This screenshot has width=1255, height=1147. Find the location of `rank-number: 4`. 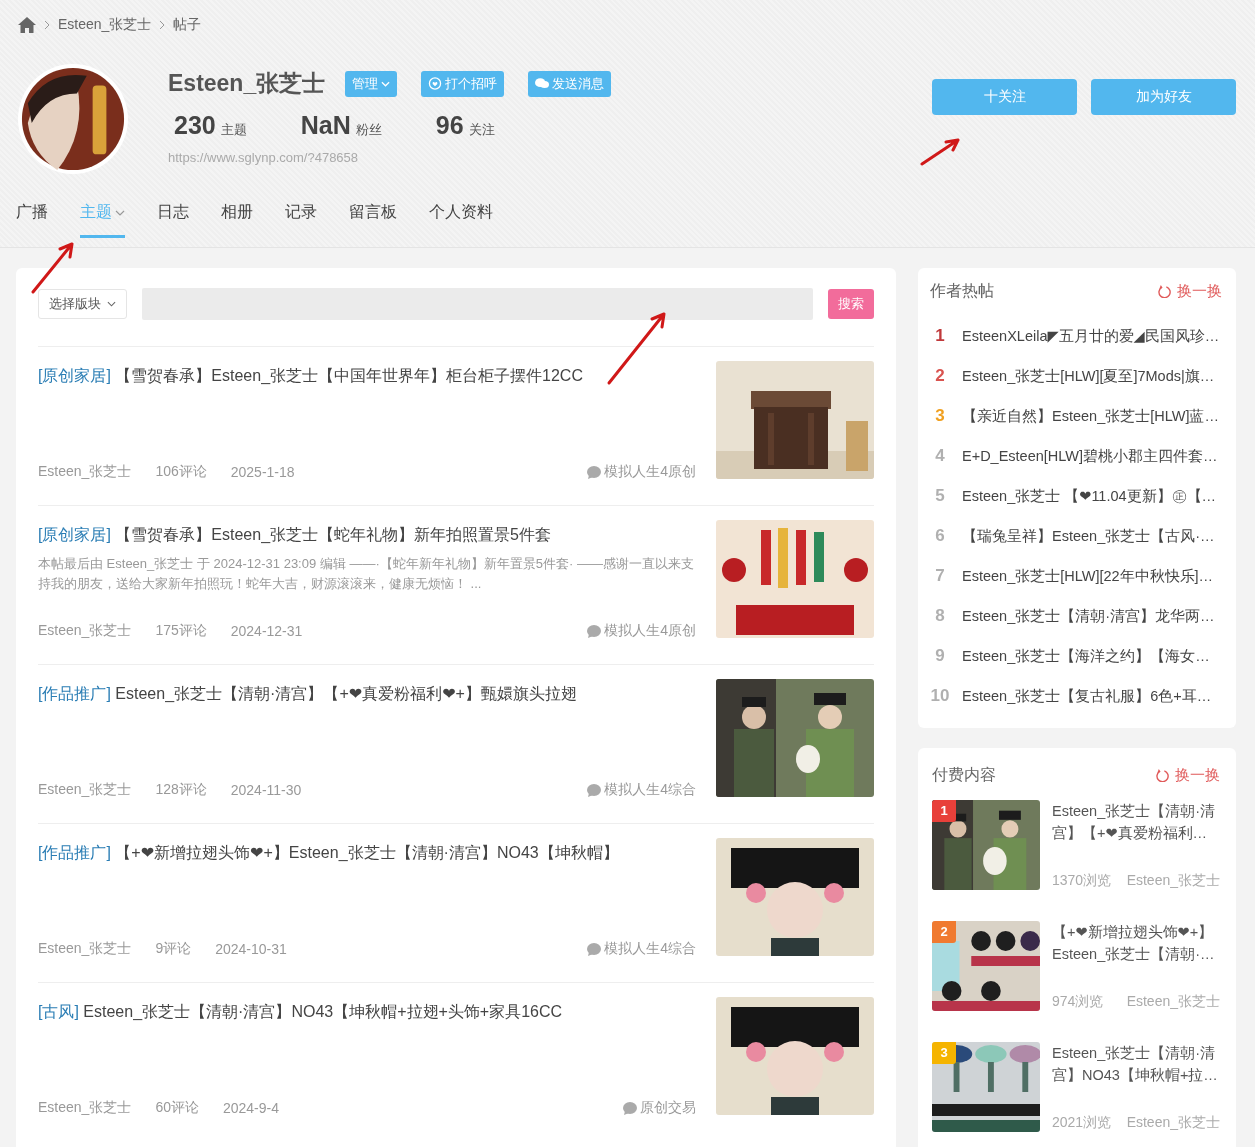

rank-number: 4 is located at coordinates (940, 456).